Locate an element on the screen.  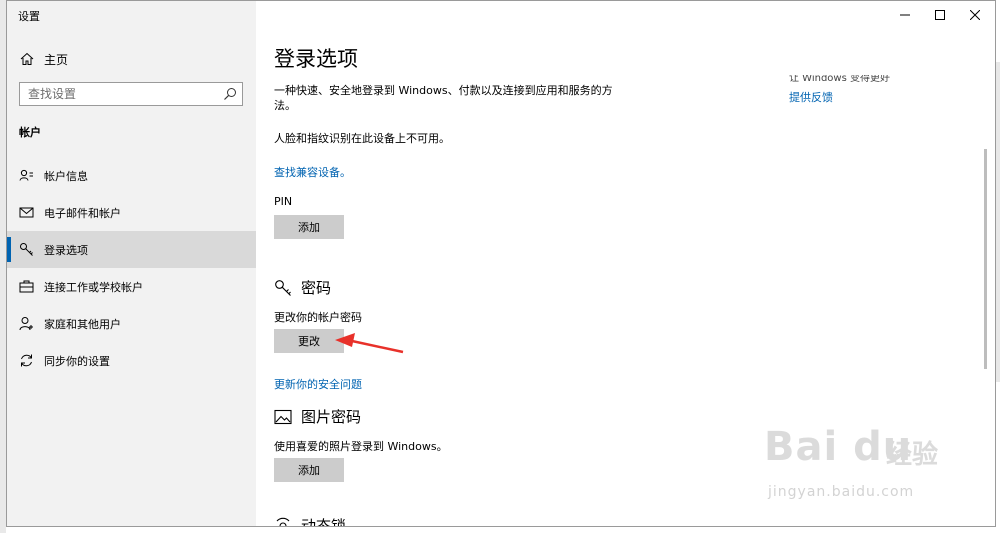
sync-icon is located at coordinates (26, 360).